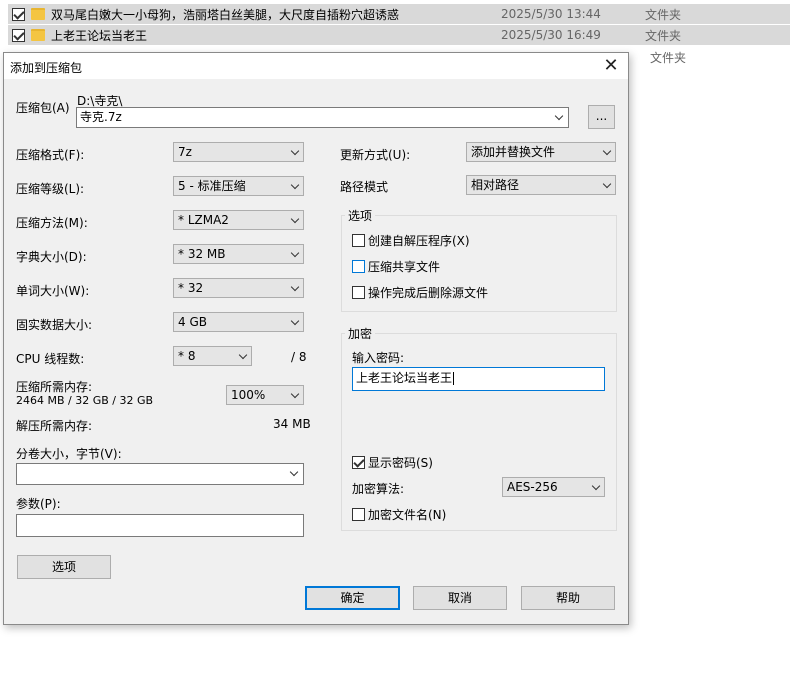 This screenshot has width=798, height=673. I want to click on algorithm-select: AES-256, so click(553, 487).